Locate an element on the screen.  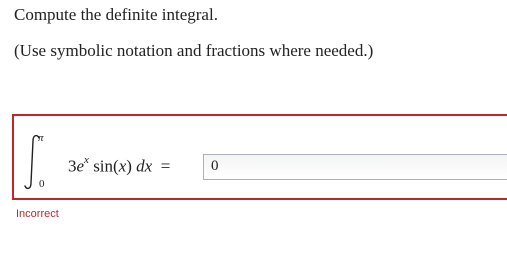
answer-input-value: 0 is located at coordinates (215, 166).